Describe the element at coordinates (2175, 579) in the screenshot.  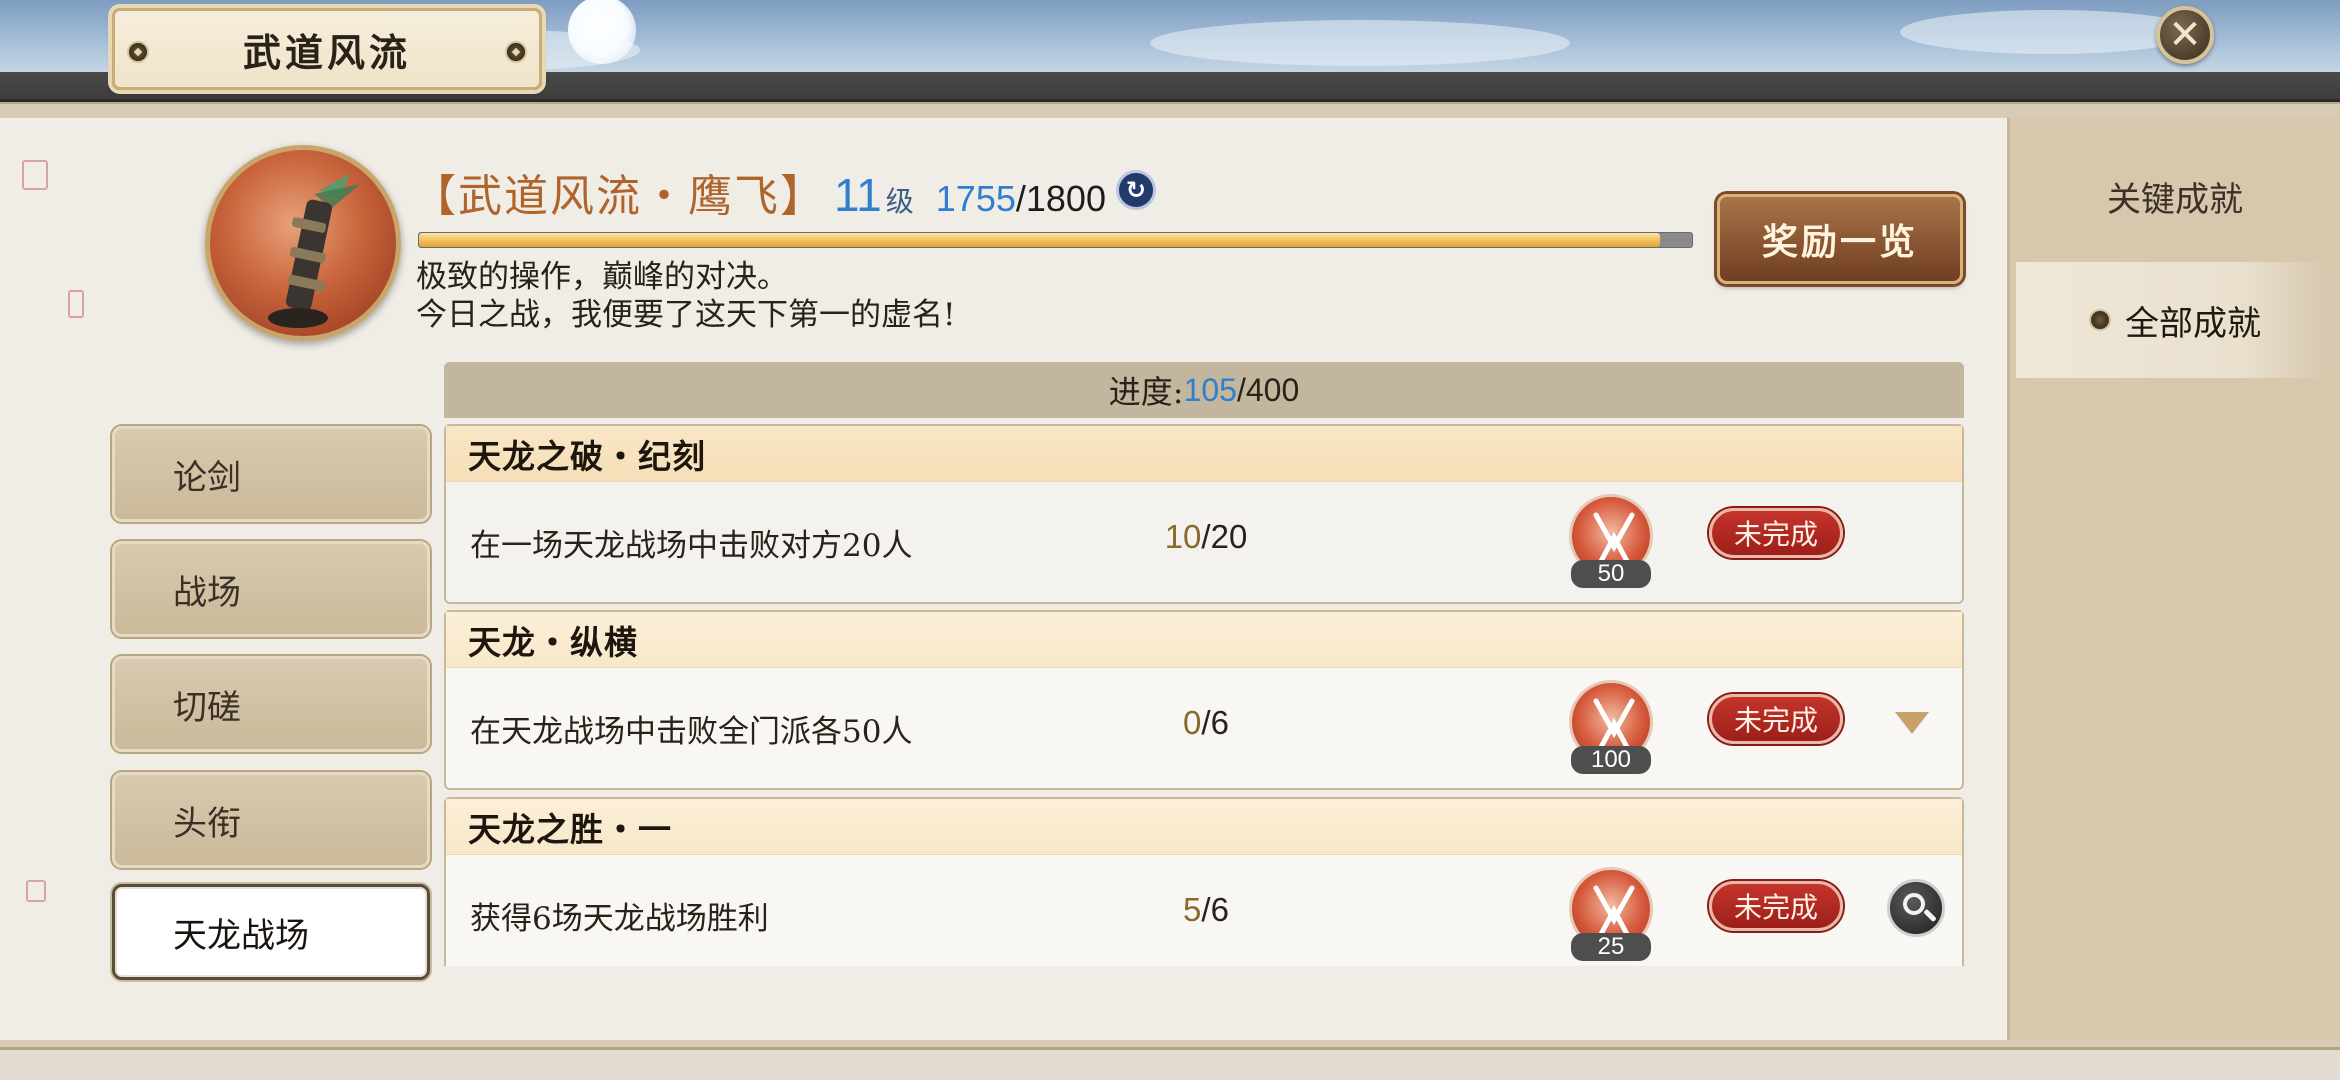
I see `right-tab-panel` at that location.